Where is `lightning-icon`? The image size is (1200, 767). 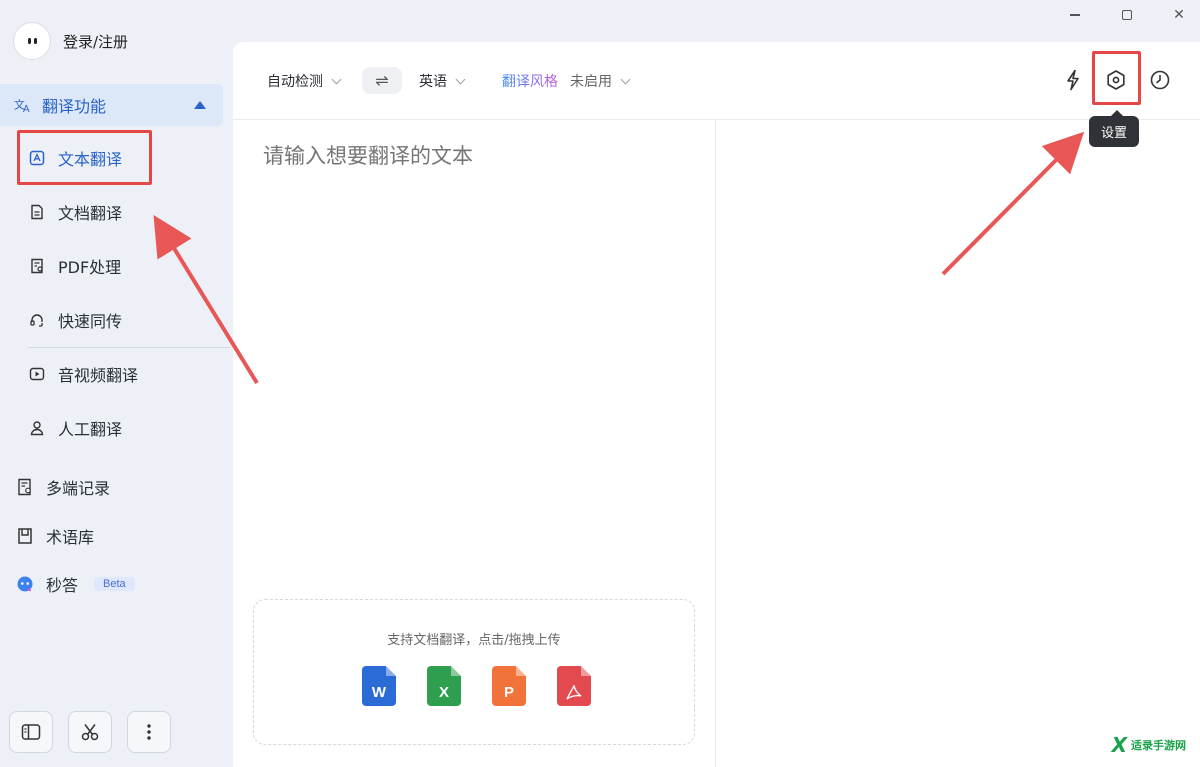
lightning-icon is located at coordinates (1073, 80).